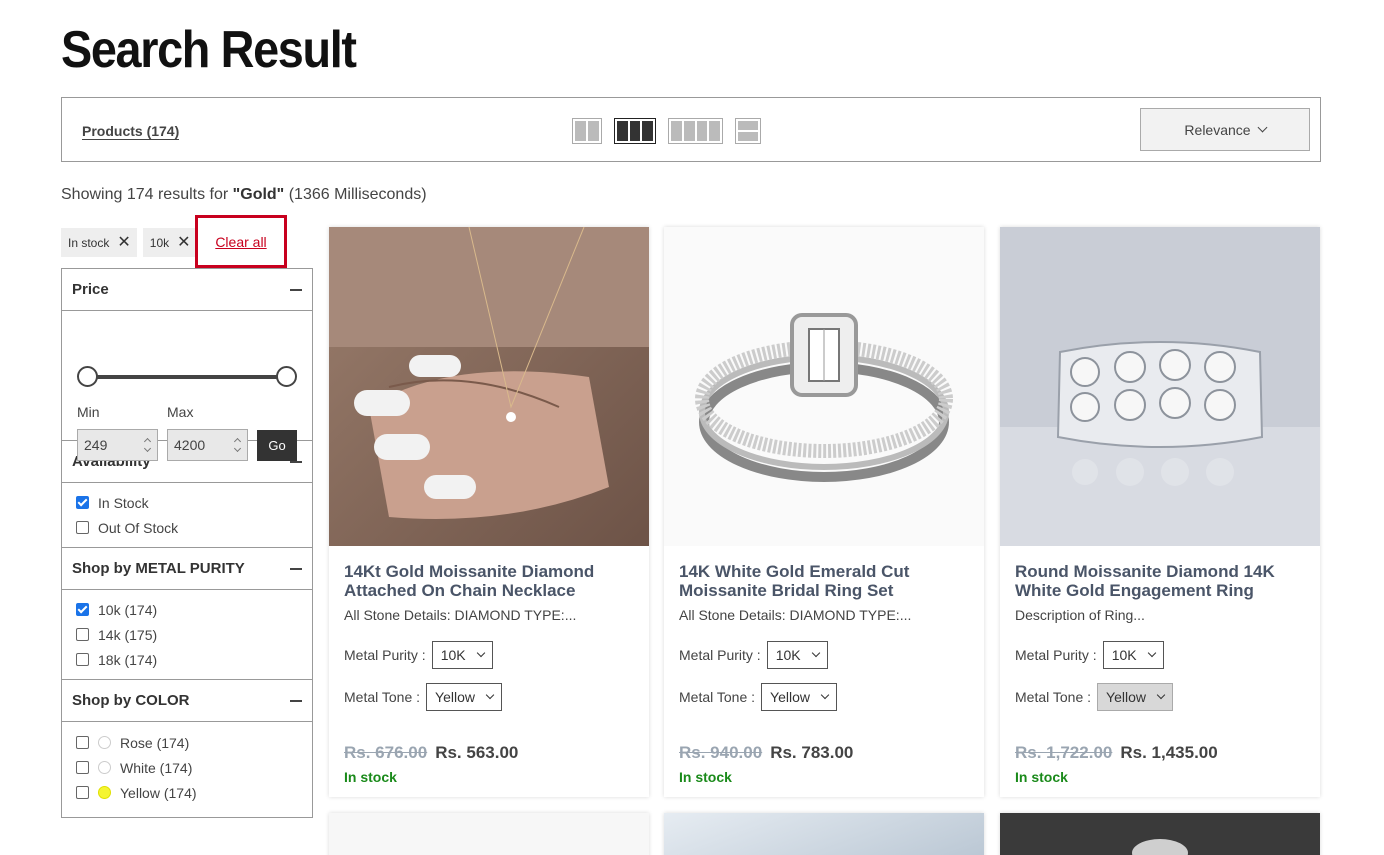 The height and width of the screenshot is (855, 1384). Describe the element at coordinates (128, 659) in the screenshot. I see `option-label: 18k (174)` at that location.